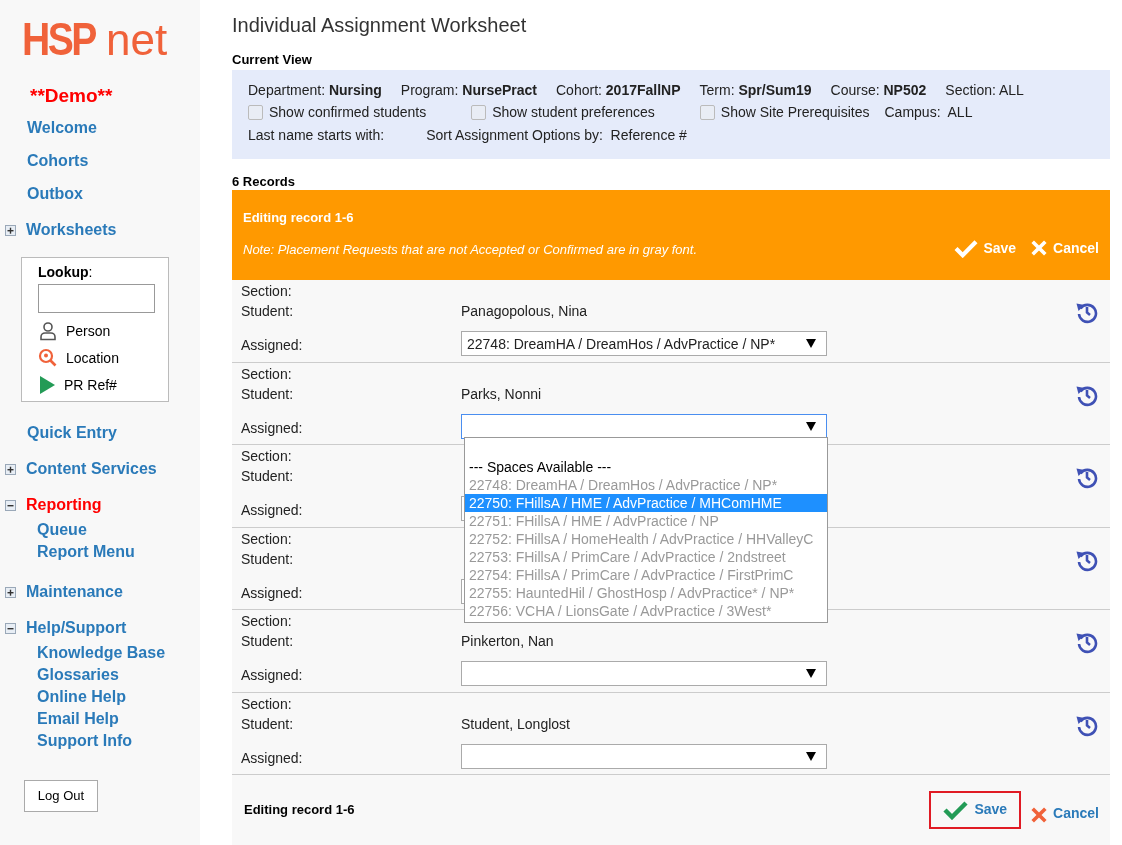 The height and width of the screenshot is (845, 1122). Describe the element at coordinates (507, 641) in the screenshot. I see `student-name: Pinkerton, Nan` at that location.